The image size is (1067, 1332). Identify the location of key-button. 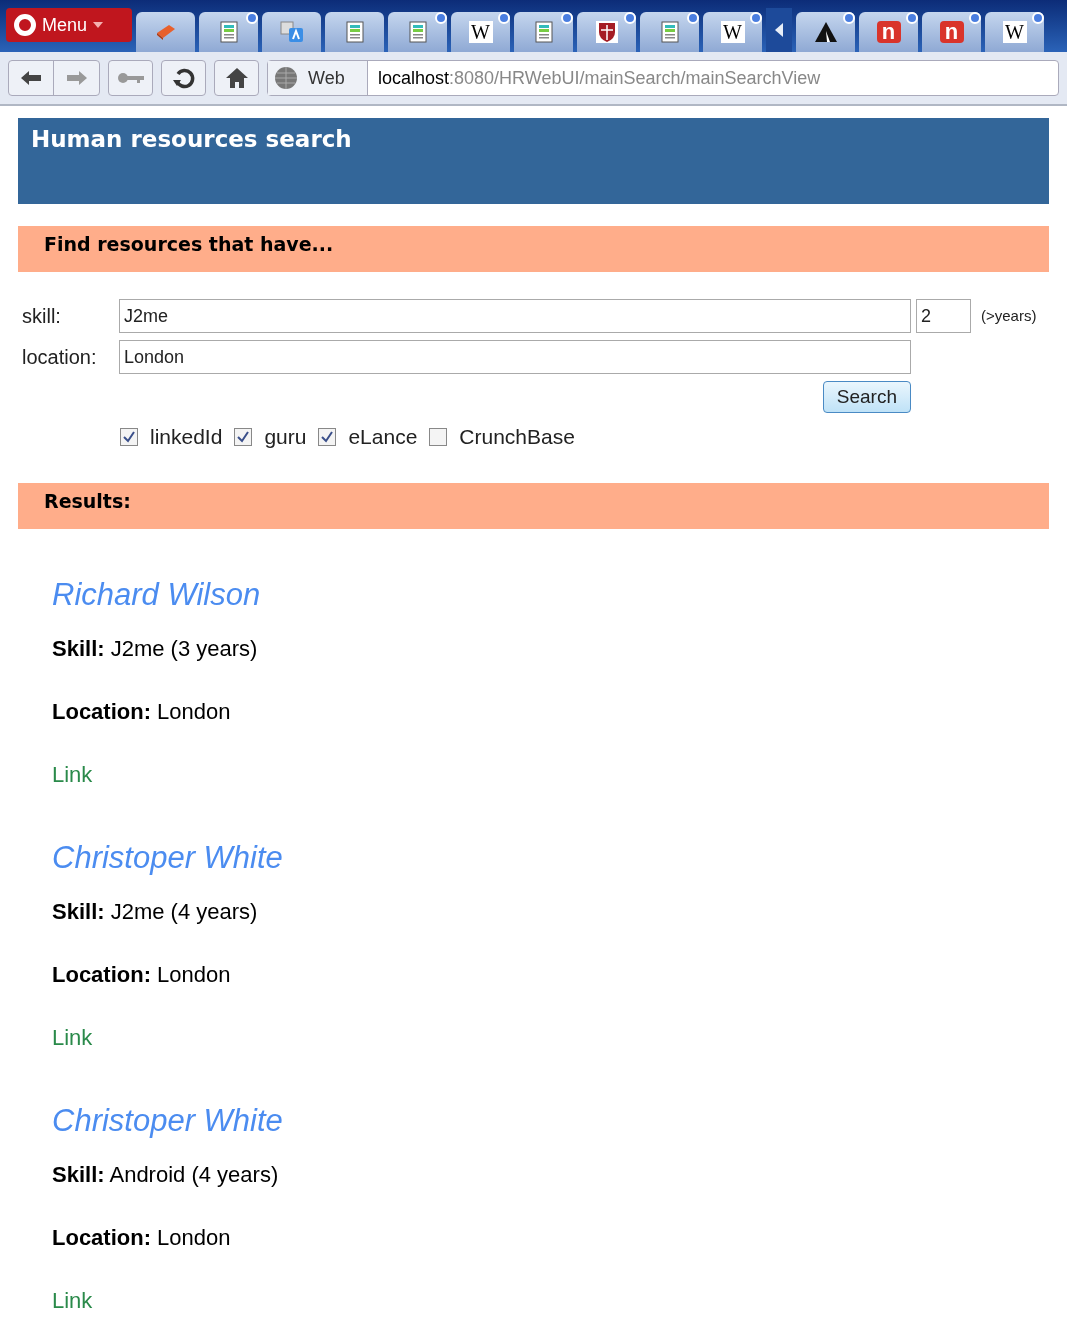
(130, 78).